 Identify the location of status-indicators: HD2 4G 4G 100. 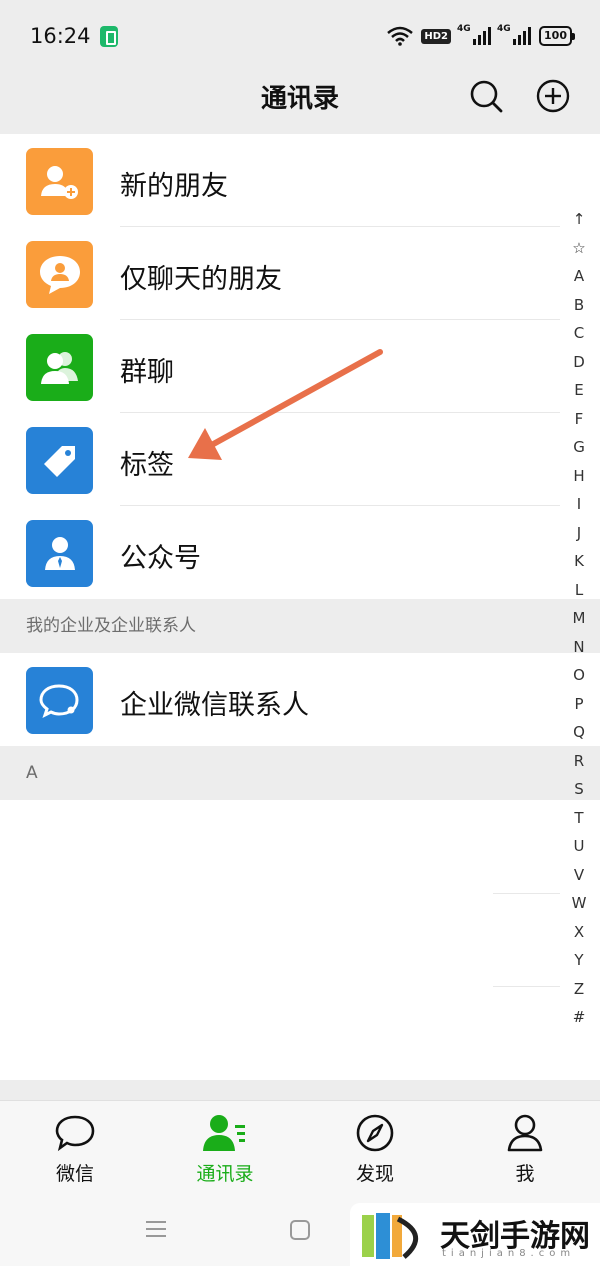
(481, 36).